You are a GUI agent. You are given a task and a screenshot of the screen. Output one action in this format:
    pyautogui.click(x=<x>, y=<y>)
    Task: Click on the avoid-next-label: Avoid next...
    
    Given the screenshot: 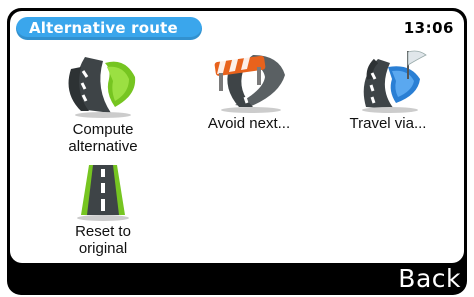 What is the action you would take?
    pyautogui.click(x=249, y=123)
    